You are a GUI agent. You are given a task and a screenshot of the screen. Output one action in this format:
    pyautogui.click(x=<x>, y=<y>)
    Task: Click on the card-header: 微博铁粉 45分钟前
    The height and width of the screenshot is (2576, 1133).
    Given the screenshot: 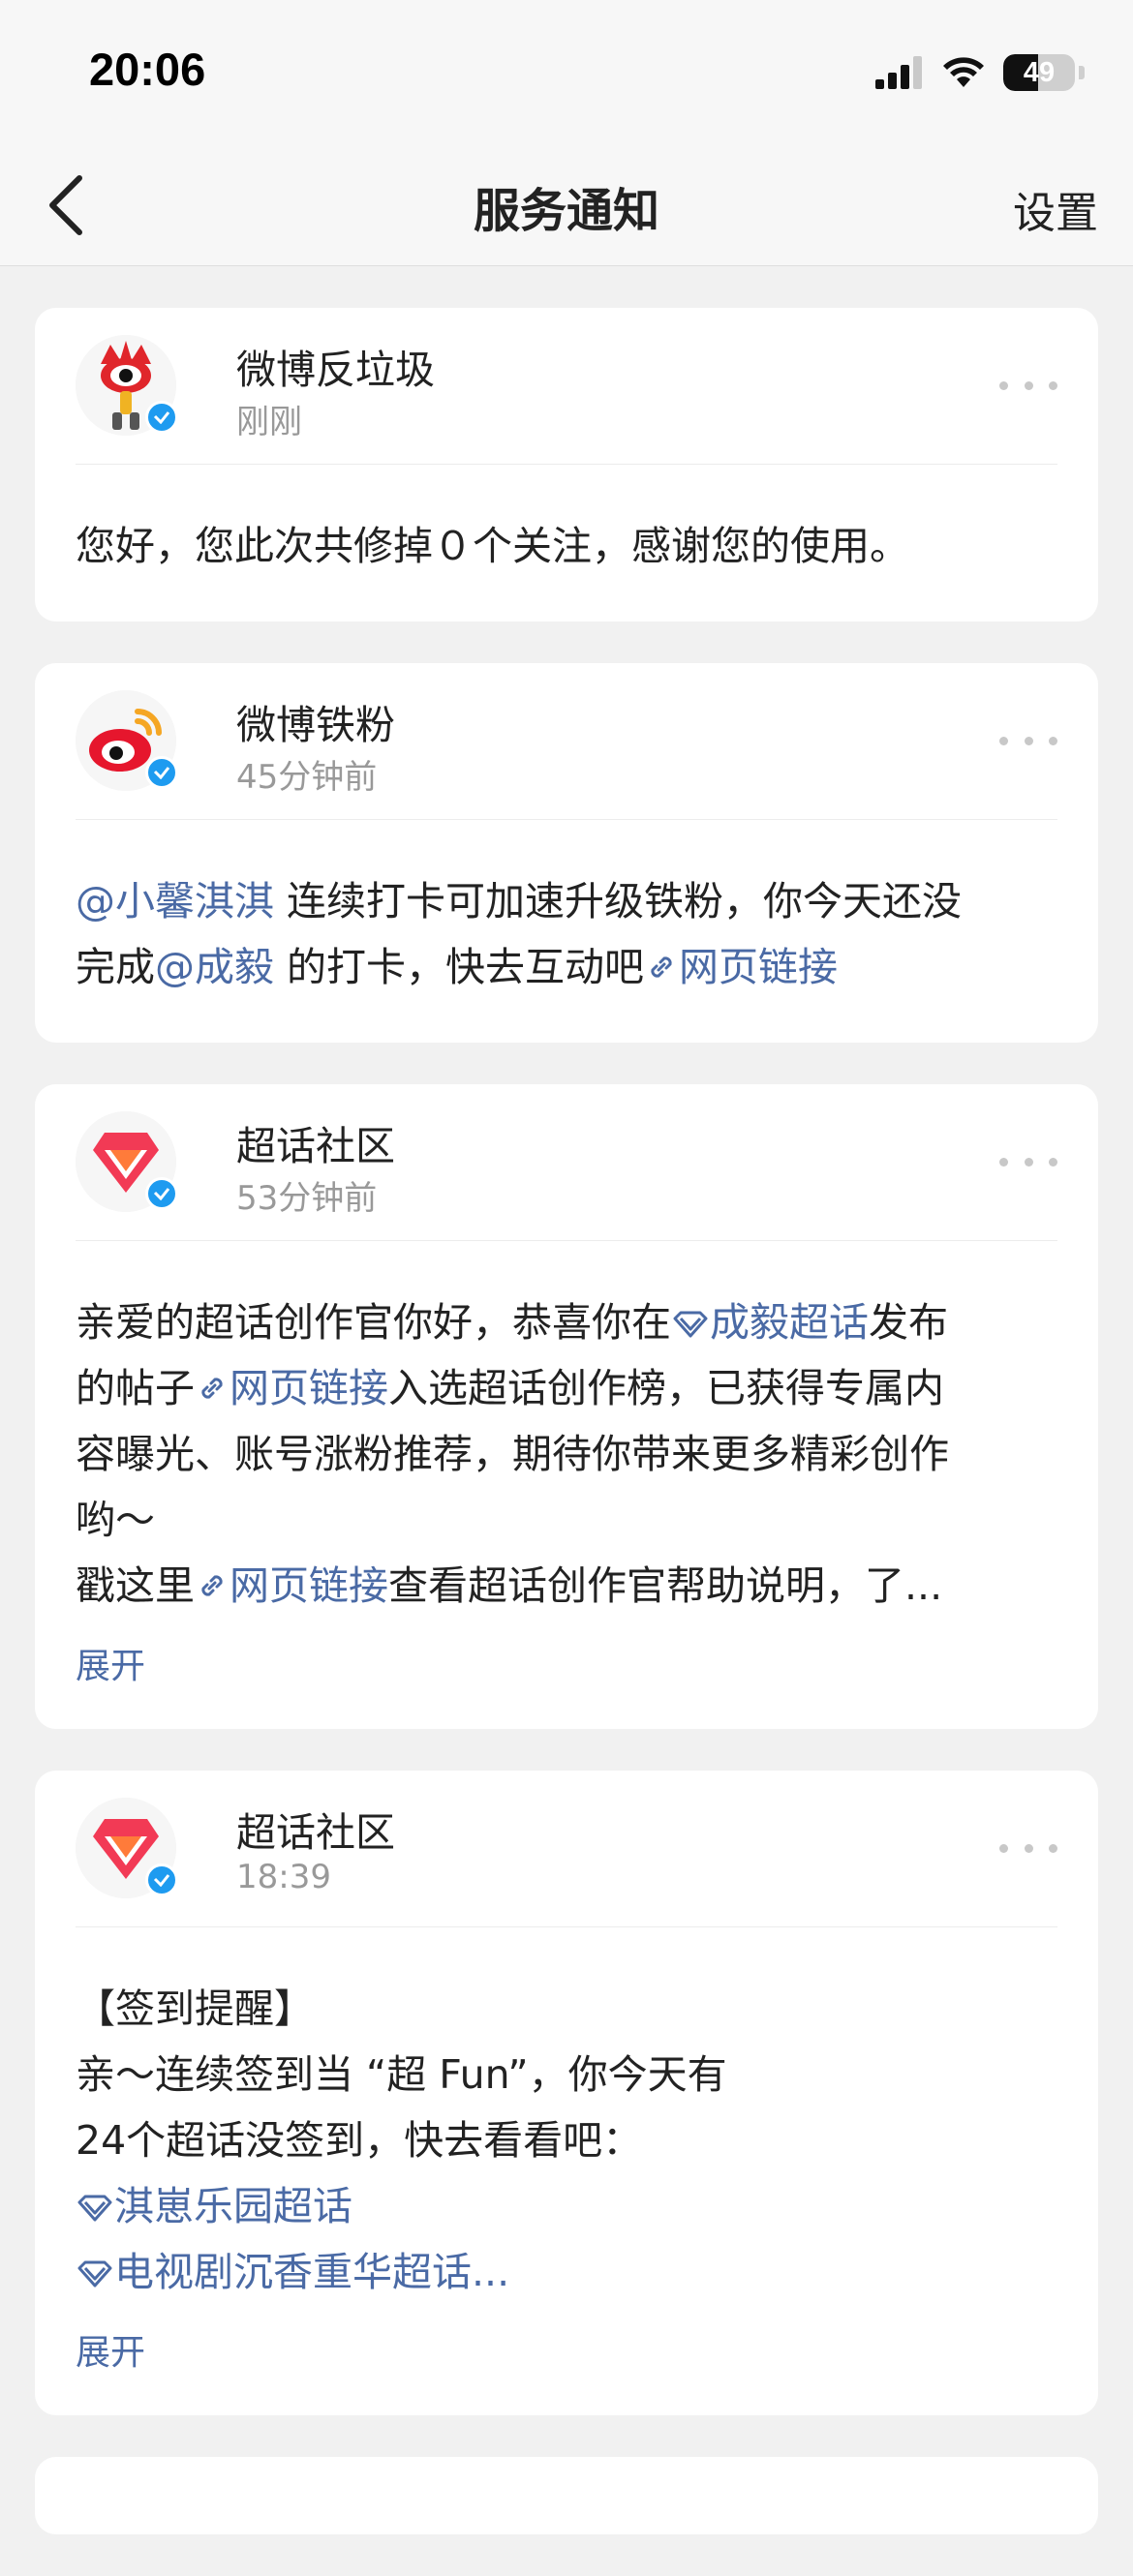 What is the action you would take?
    pyautogui.click(x=566, y=742)
    